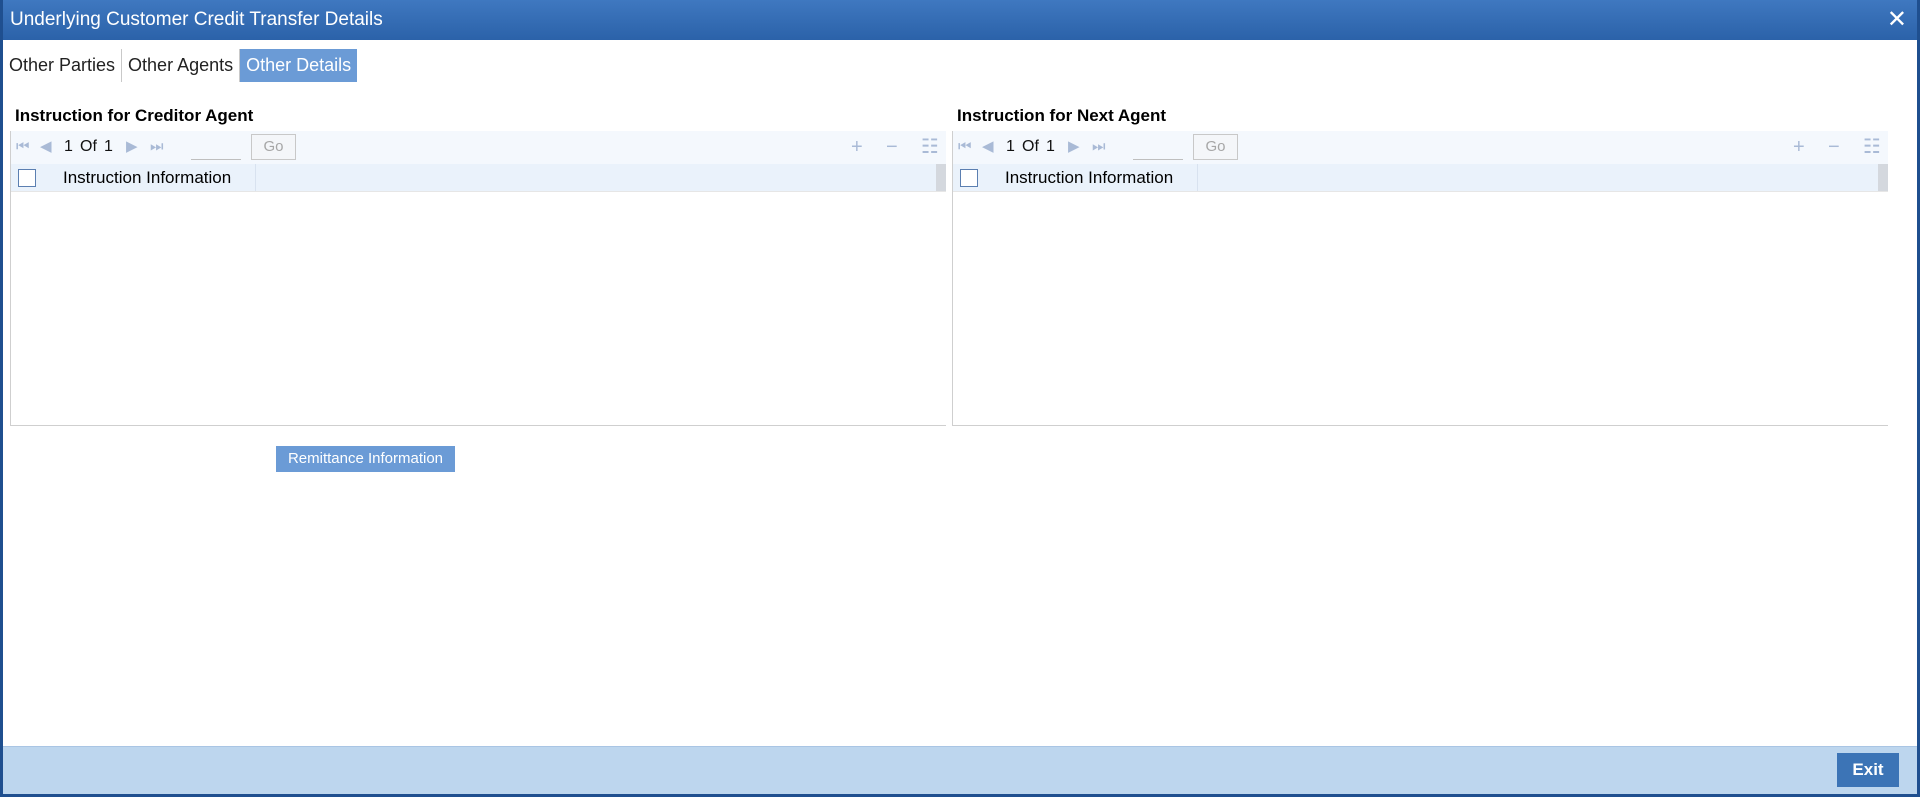 This screenshot has width=1920, height=797. I want to click on creditor-agent-section-title: Instruction for Creditor Agent, so click(134, 115).